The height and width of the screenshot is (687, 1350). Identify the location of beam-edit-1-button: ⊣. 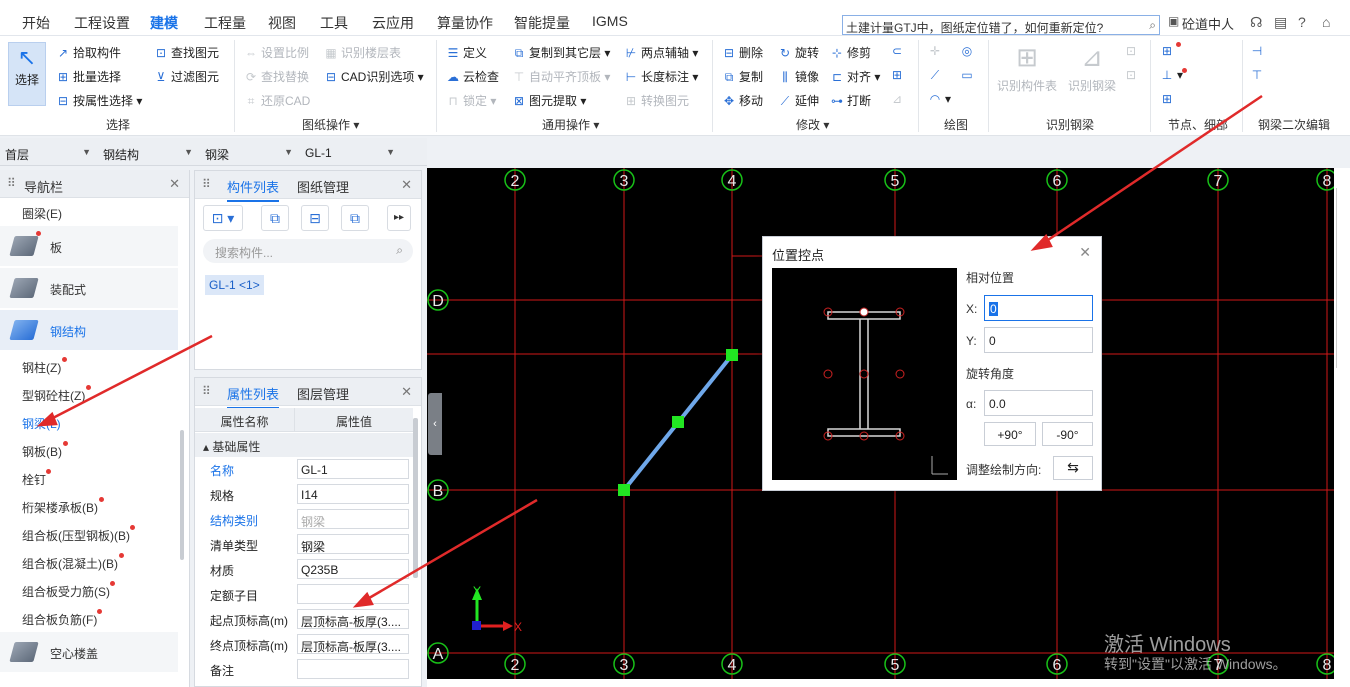
(1258, 51).